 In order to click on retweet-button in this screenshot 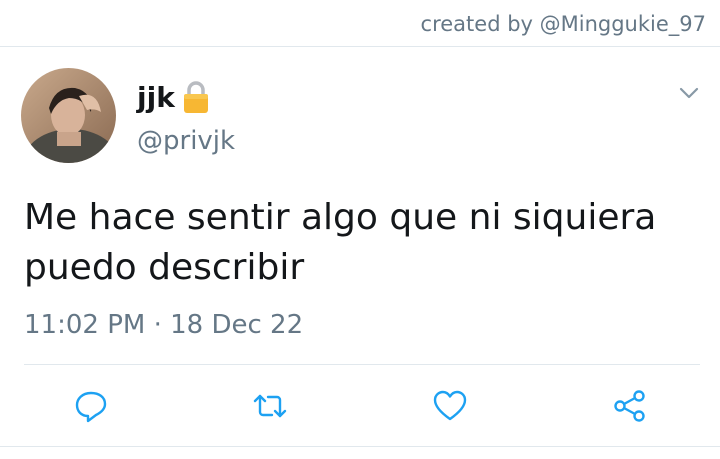, I will do `click(270, 406)`.